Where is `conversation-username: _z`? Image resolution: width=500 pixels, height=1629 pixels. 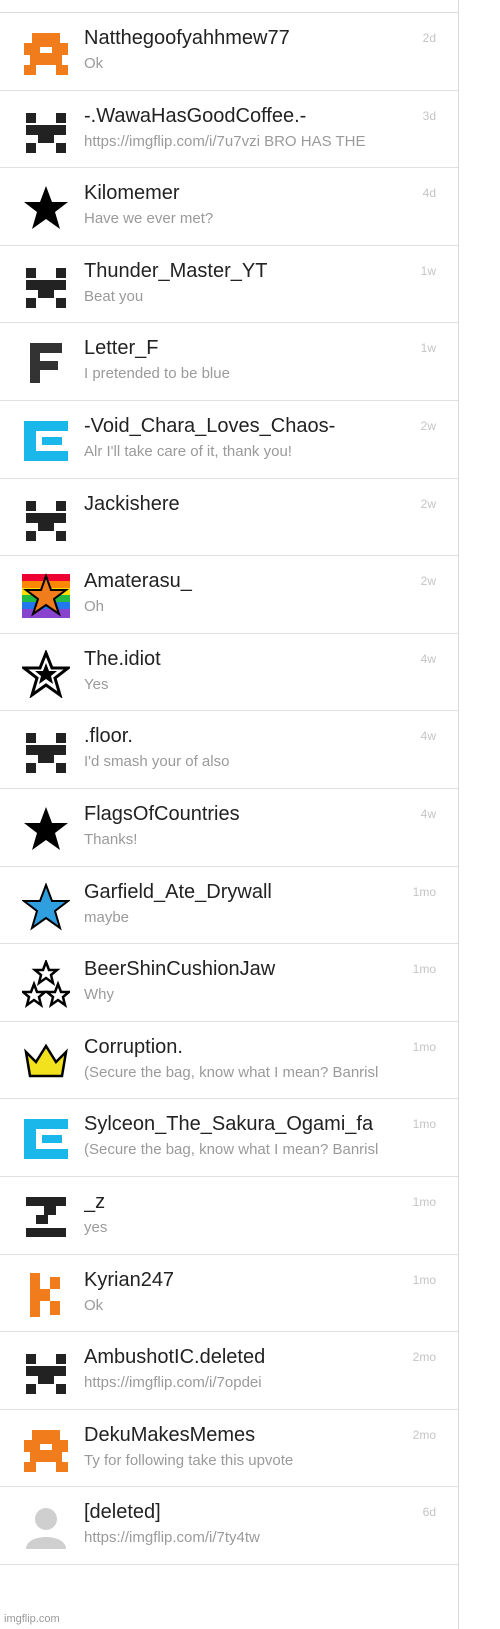
conversation-username: _z is located at coordinates (245, 1202).